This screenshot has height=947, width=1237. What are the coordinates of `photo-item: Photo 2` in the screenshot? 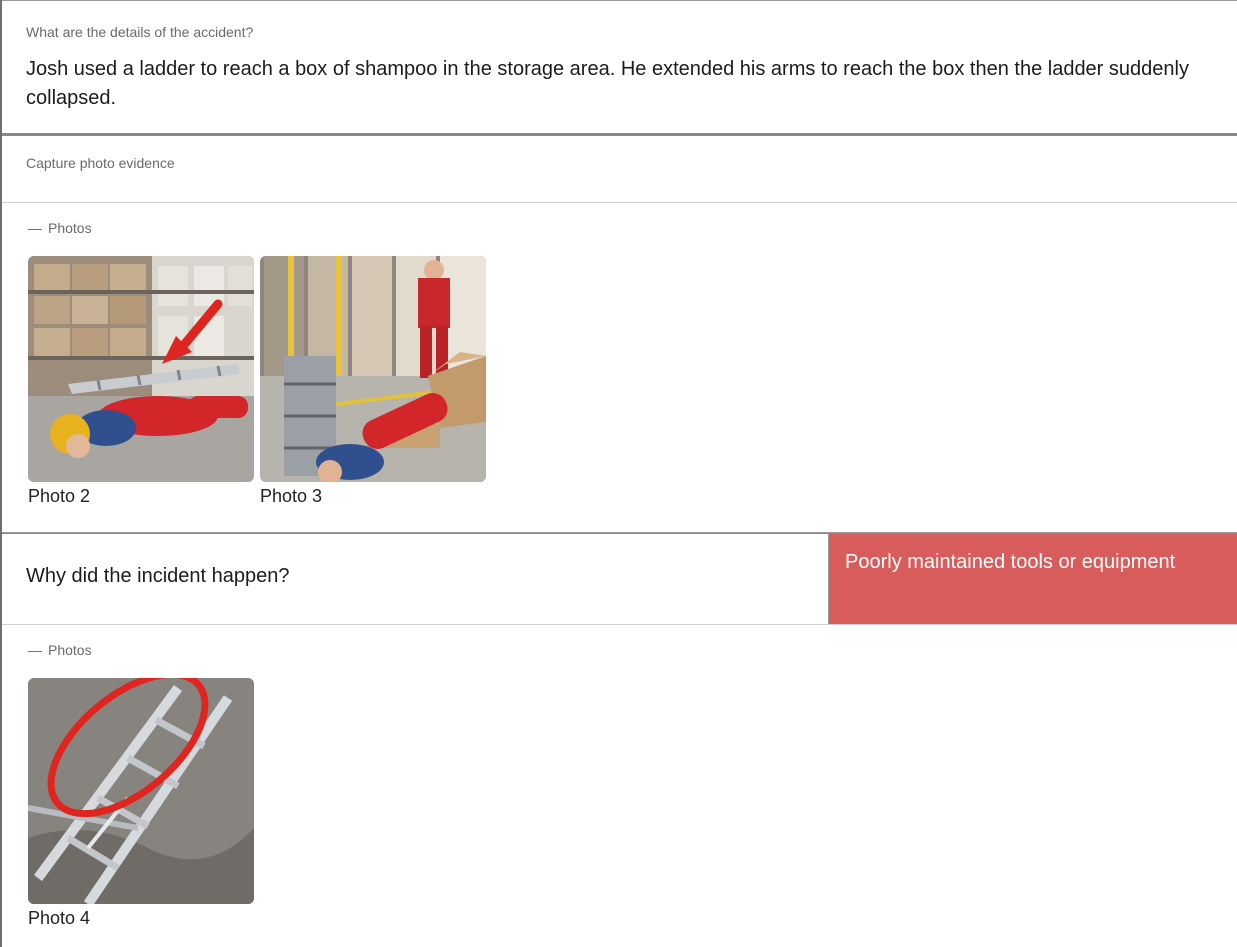 It's located at (141, 382).